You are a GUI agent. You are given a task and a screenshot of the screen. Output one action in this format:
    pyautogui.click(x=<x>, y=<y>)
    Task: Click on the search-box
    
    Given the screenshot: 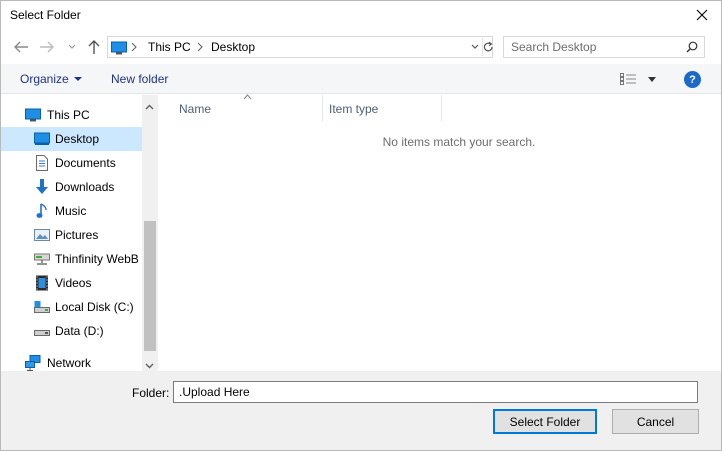 What is the action you would take?
    pyautogui.click(x=604, y=47)
    